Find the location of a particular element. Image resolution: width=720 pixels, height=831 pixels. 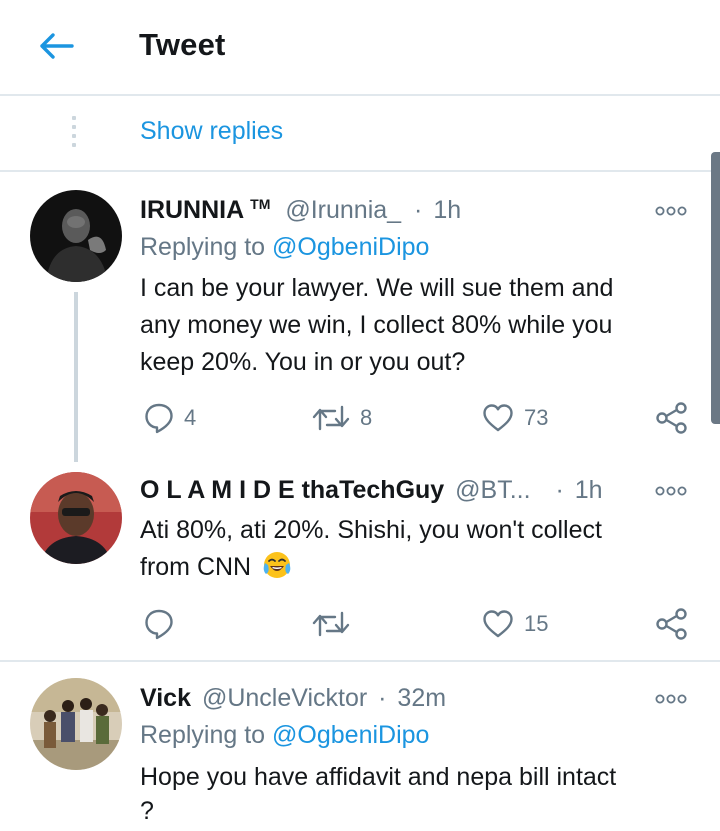

back-button is located at coordinates (58, 46).